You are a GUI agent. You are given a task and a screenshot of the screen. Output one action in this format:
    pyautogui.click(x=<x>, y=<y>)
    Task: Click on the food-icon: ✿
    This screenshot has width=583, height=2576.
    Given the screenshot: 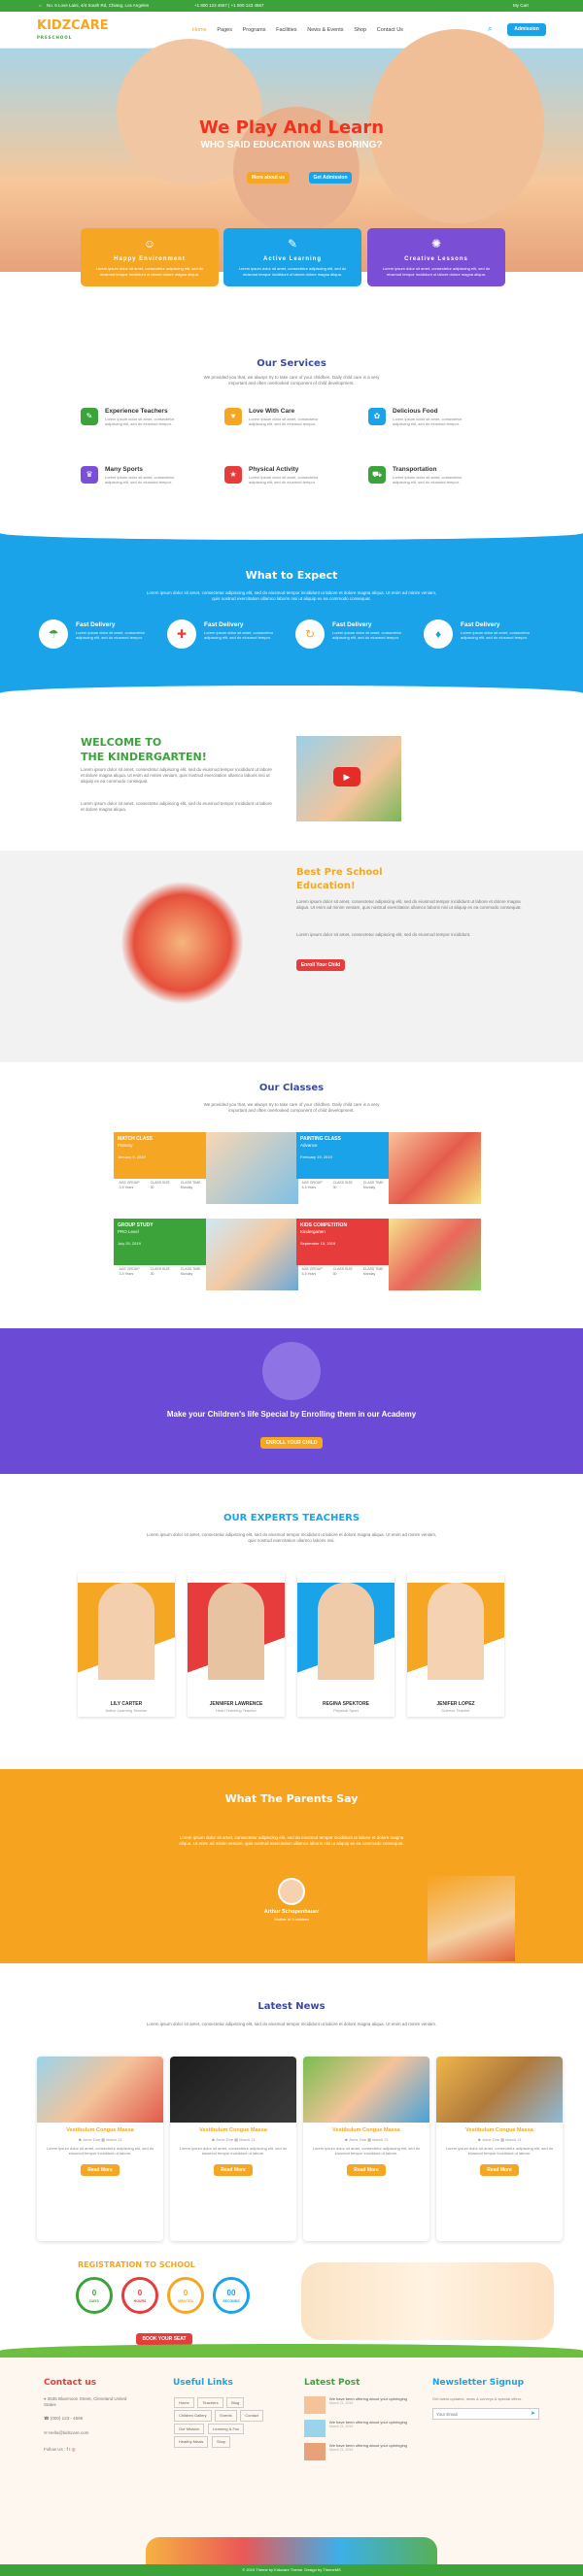 What is the action you would take?
    pyautogui.click(x=377, y=417)
    